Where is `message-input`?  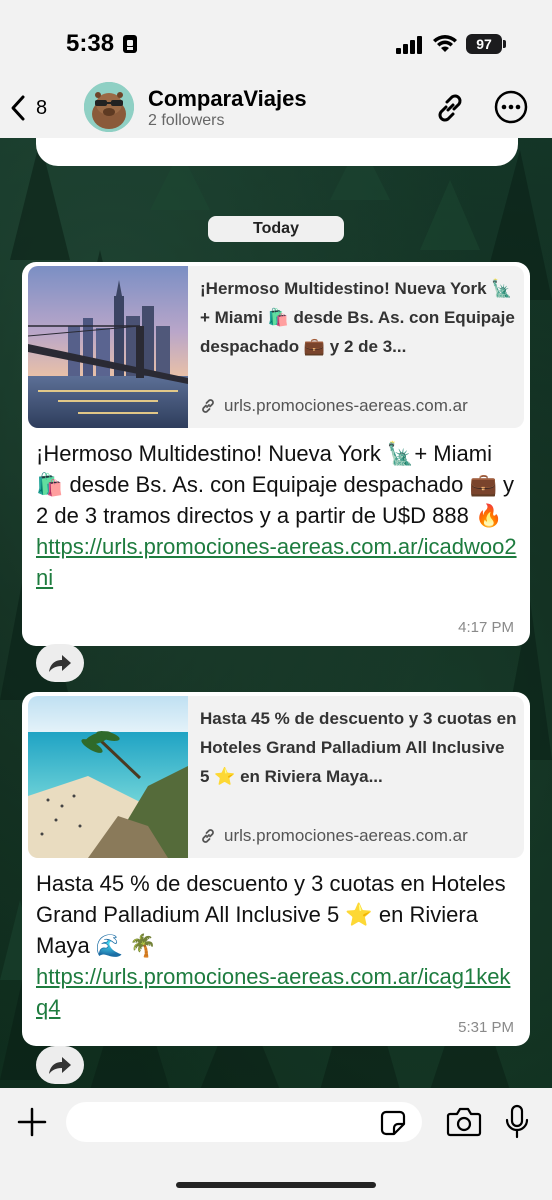
message-input is located at coordinates (244, 1122).